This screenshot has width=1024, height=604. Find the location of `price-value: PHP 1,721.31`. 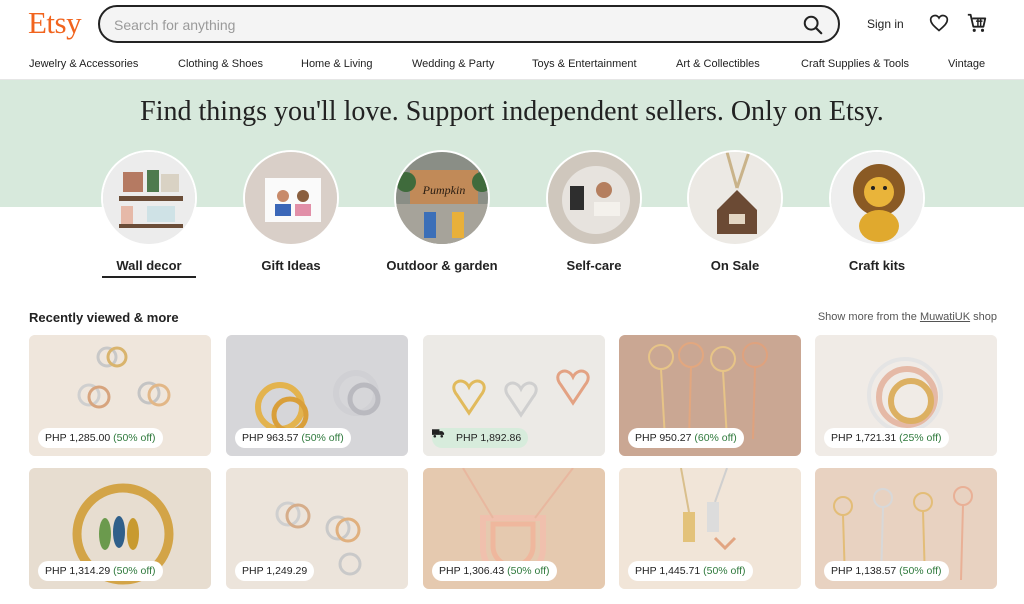

price-value: PHP 1,721.31 is located at coordinates (864, 438).